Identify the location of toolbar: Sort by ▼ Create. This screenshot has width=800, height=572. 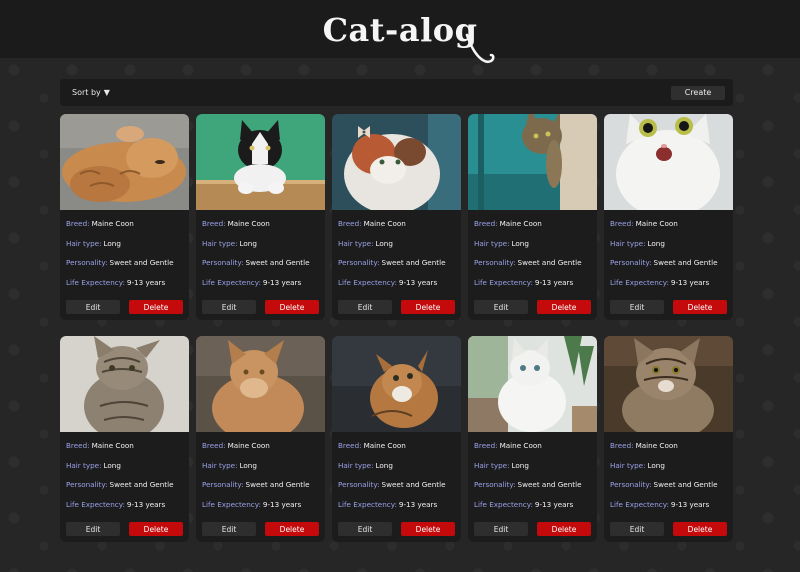
(396, 92).